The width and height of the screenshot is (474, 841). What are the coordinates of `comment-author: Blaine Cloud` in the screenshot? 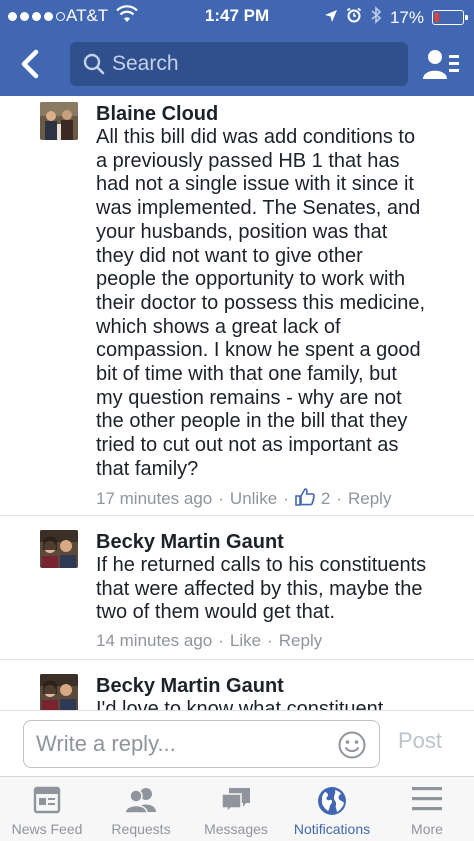 It's located at (278, 114).